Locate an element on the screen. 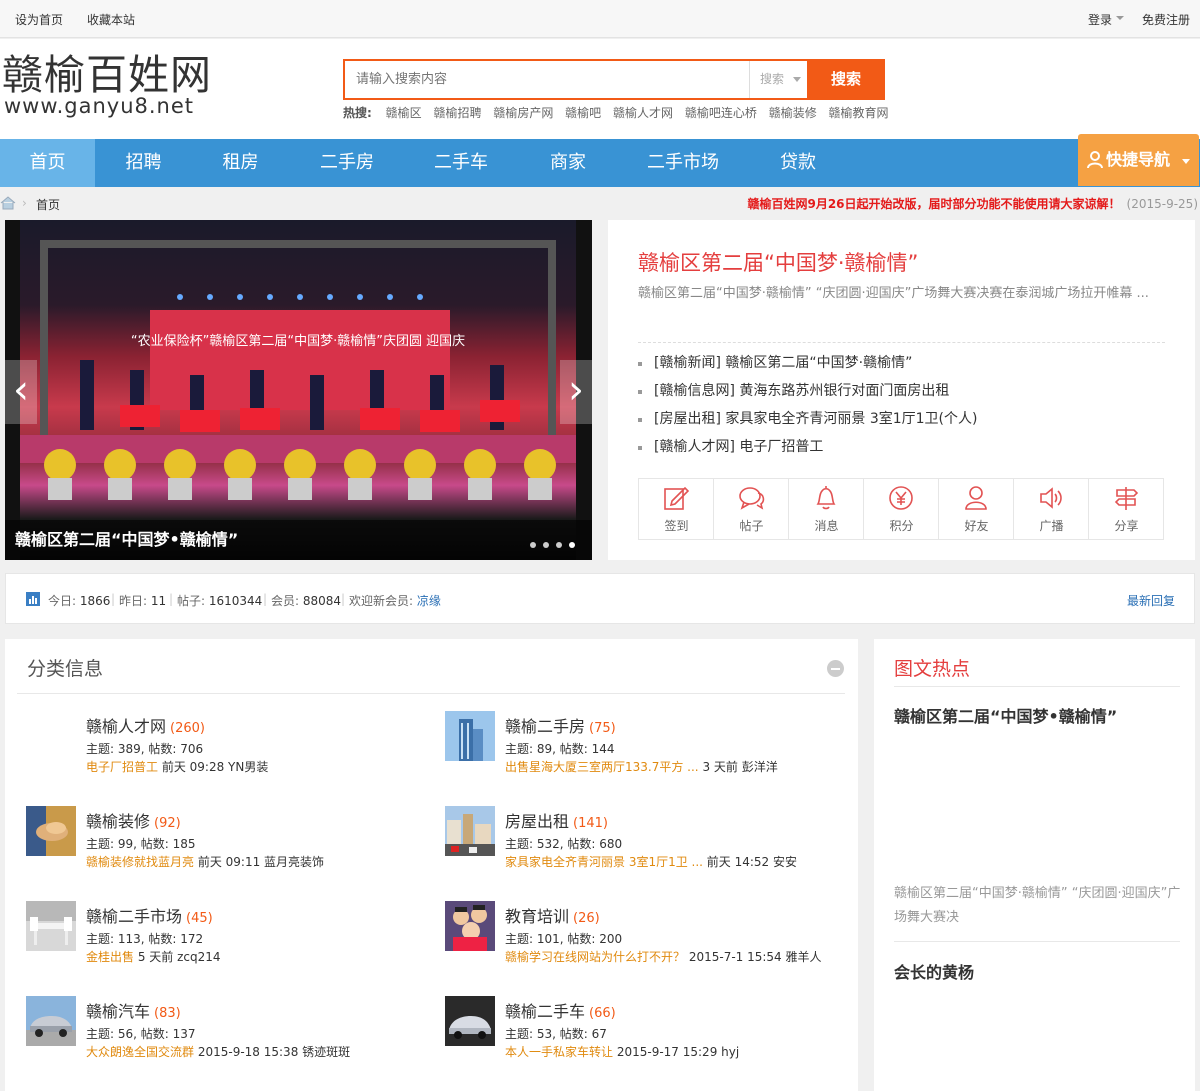 Image resolution: width=1200 pixels, height=1091 pixels. forum-name-text: 赣榆装修 is located at coordinates (118, 821).